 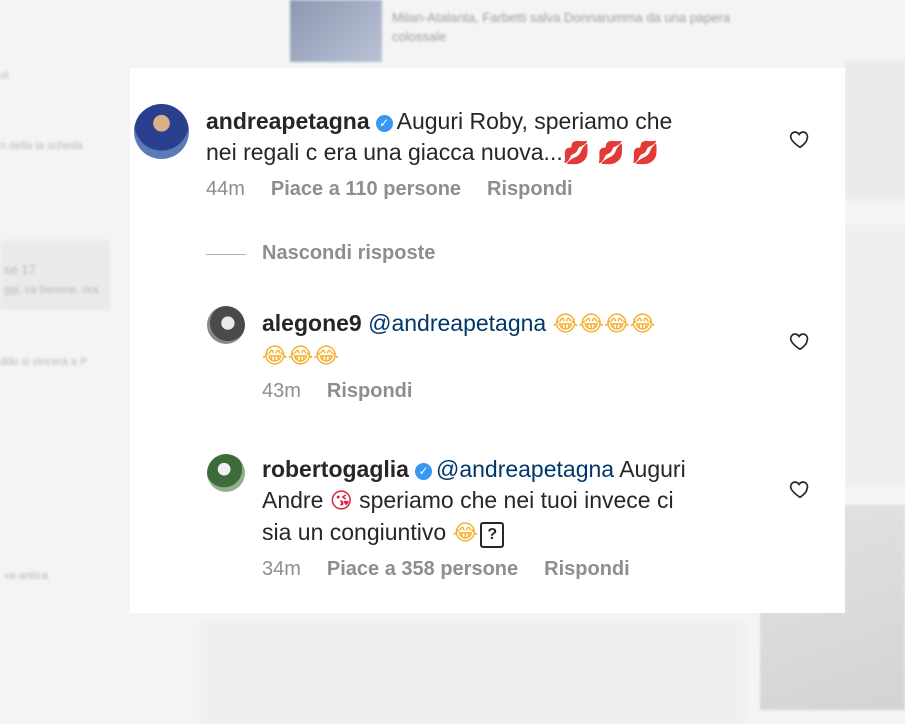 I want to click on hide-replies-button: Nascondi risposte, so click(x=348, y=253).